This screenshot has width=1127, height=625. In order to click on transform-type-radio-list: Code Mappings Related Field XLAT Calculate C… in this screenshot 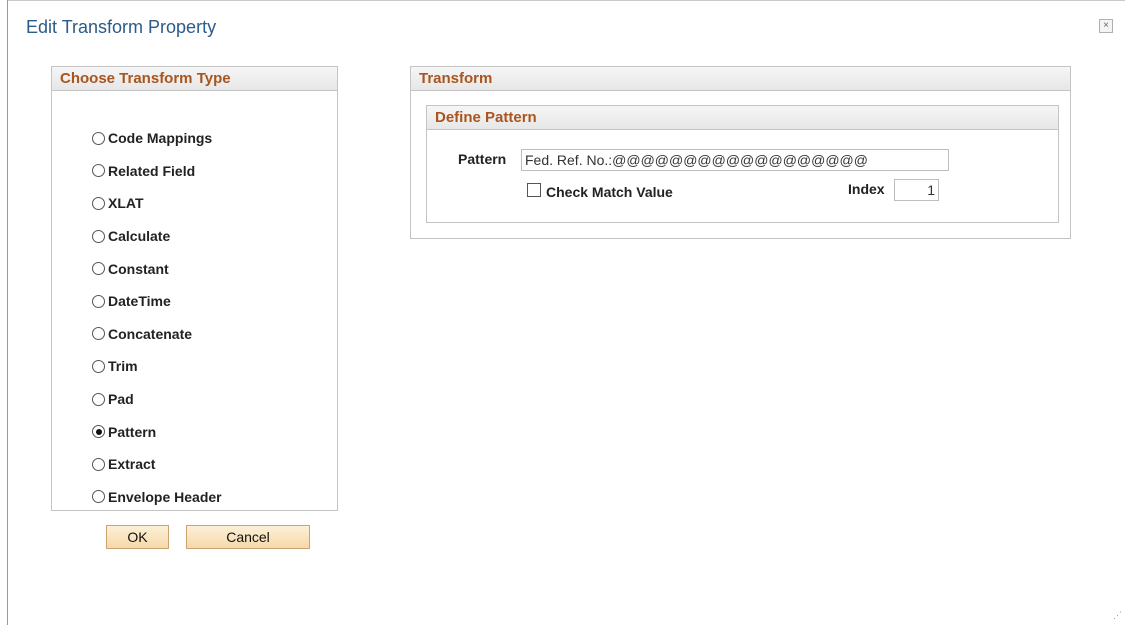, I will do `click(157, 317)`.